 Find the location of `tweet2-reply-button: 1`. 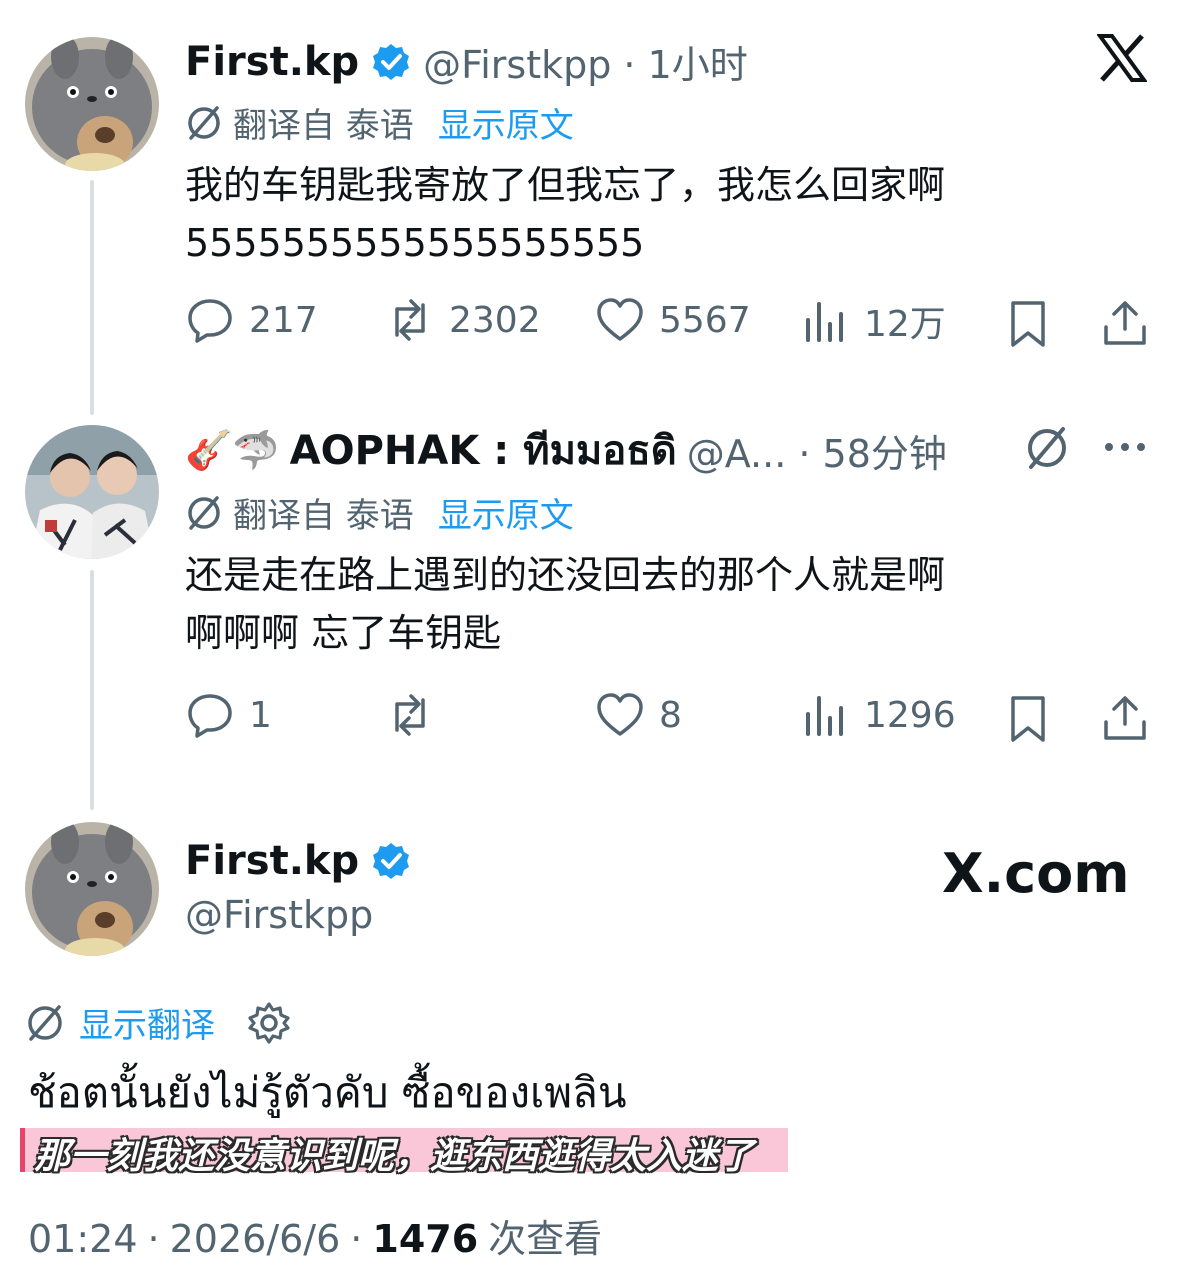

tweet2-reply-button: 1 is located at coordinates (228, 715).